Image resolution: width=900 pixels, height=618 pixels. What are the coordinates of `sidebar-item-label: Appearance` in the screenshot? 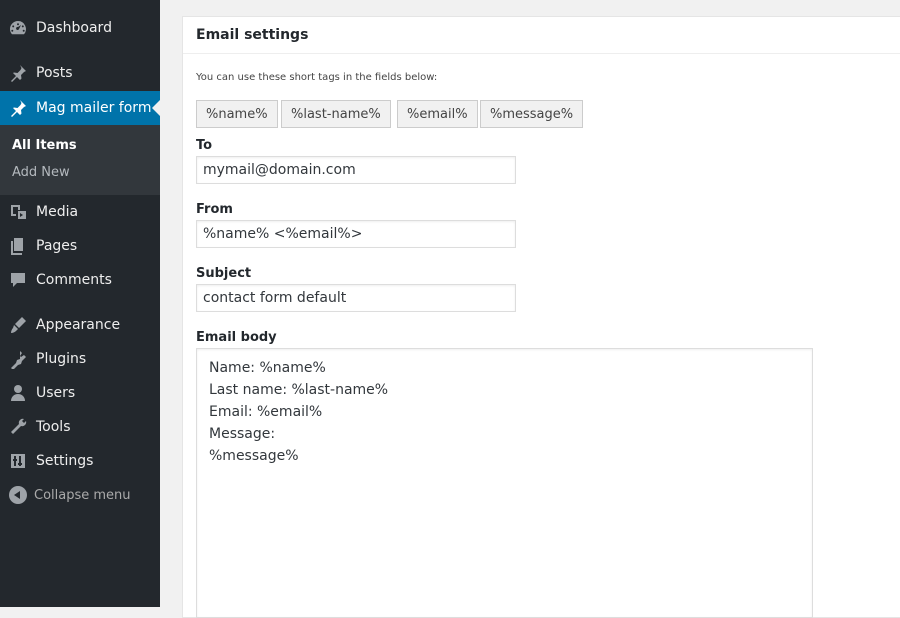 It's located at (78, 325).